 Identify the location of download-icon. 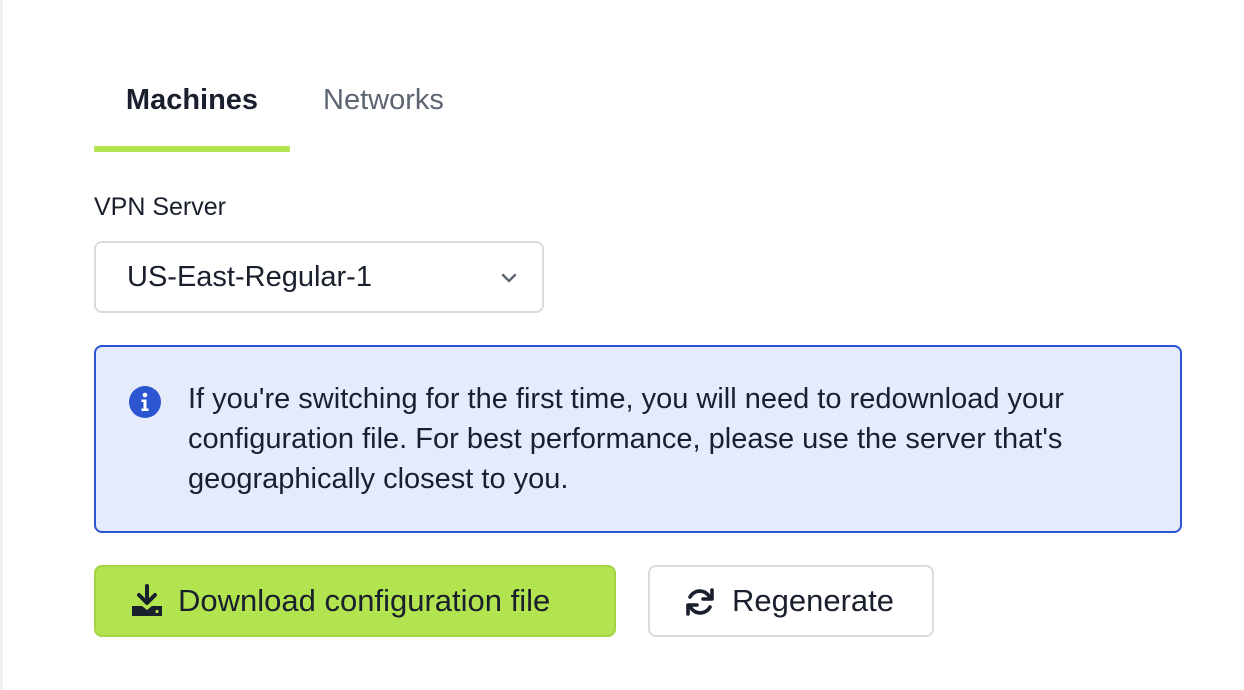
(147, 600).